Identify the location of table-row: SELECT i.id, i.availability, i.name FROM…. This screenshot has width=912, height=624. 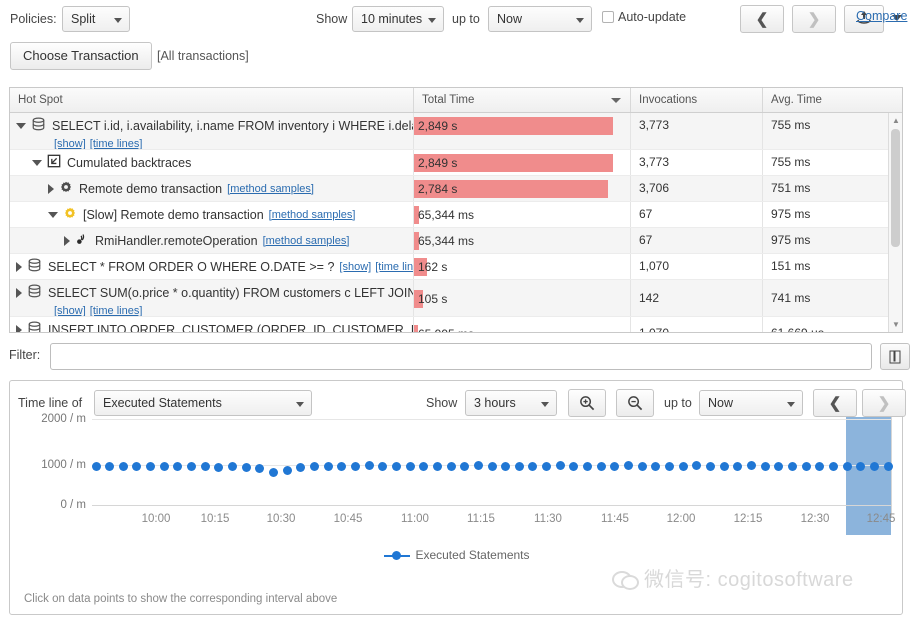
(456, 131).